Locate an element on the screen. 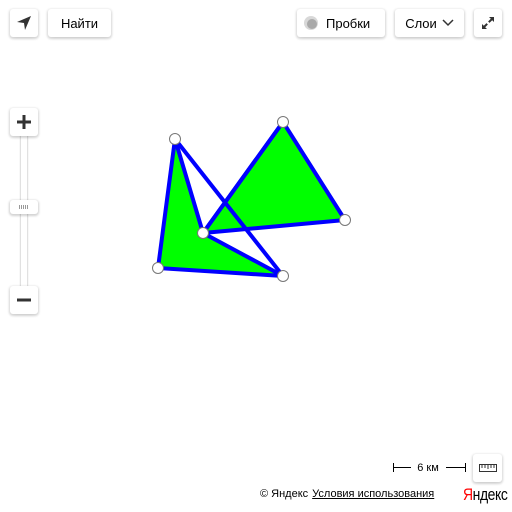 The height and width of the screenshot is (512, 512). copyright-bar: © Яндекс Условия использования is located at coordinates (347, 494).